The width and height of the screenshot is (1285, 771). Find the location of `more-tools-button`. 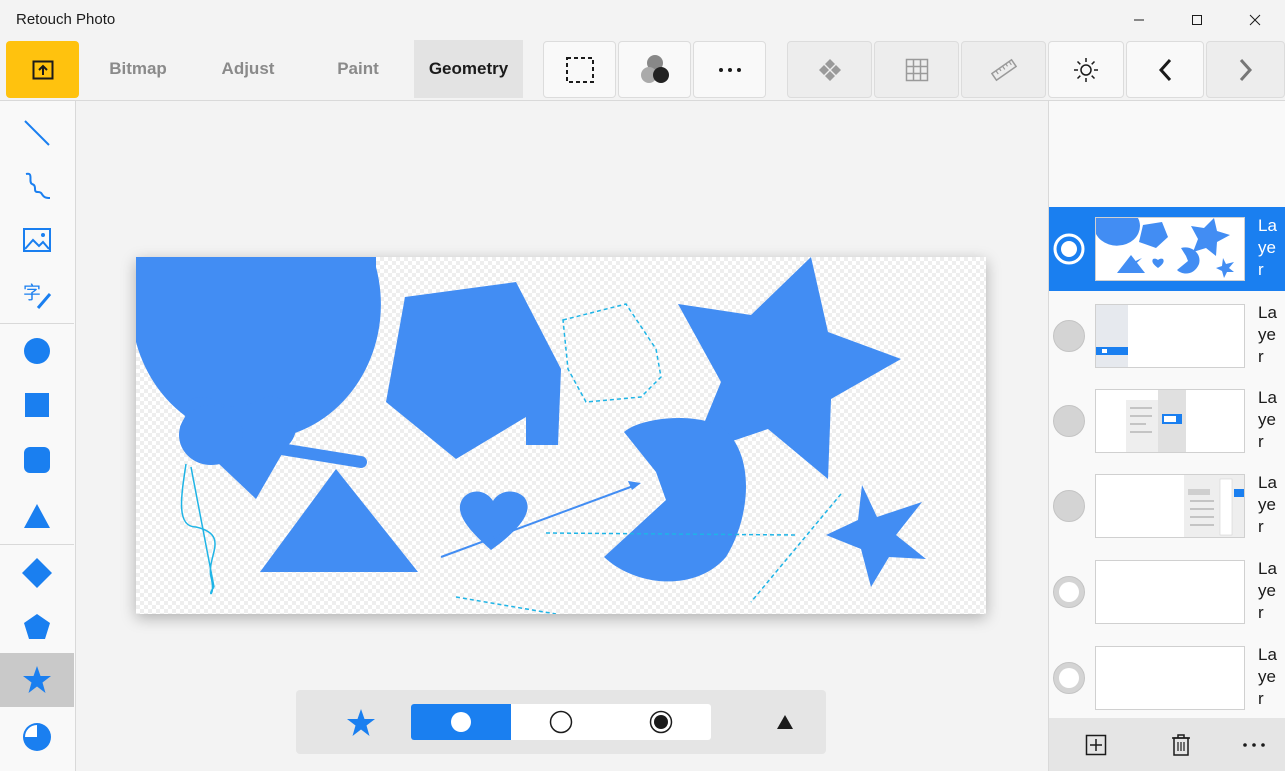

more-tools-button is located at coordinates (729, 69).